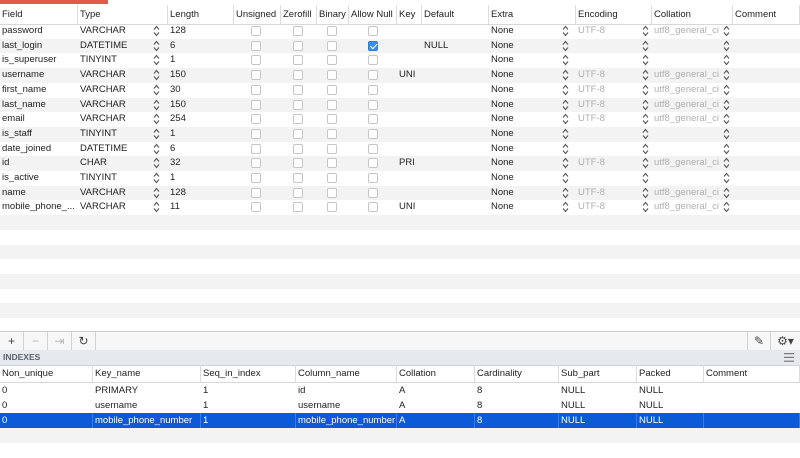  What do you see at coordinates (12, 341) in the screenshot?
I see `add-field-button: +` at bounding box center [12, 341].